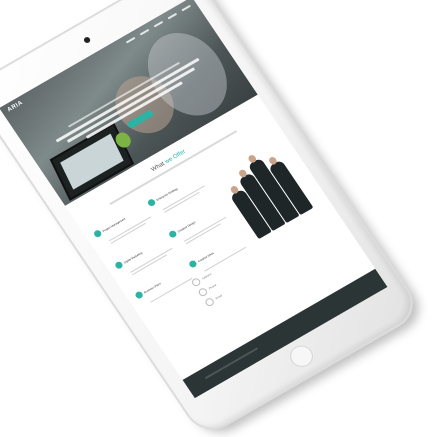 The width and height of the screenshot is (432, 437). What do you see at coordinates (212, 286) in the screenshot?
I see `contact-text: Phone` at bounding box center [212, 286].